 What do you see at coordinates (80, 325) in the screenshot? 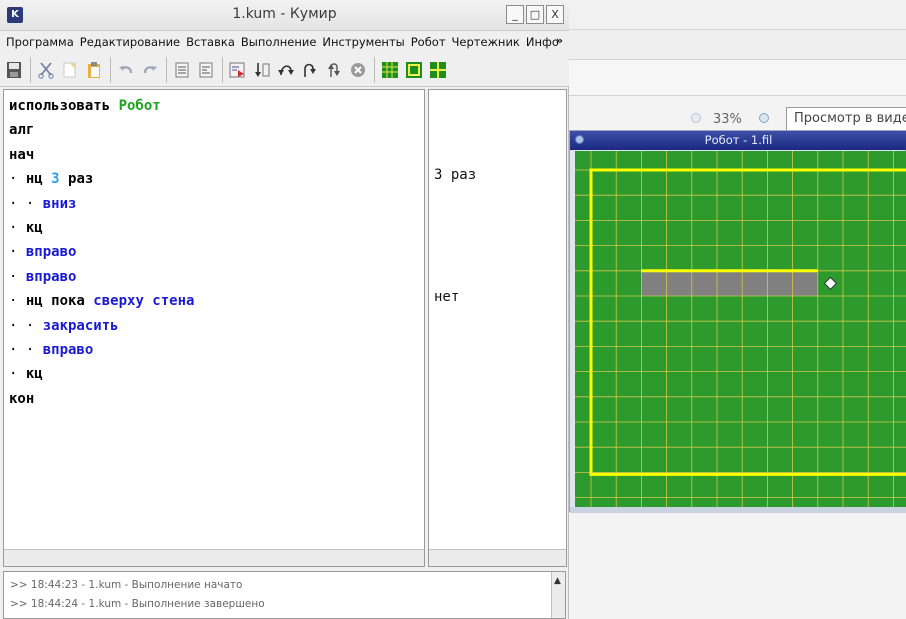
I see `code-token: закрасить` at bounding box center [80, 325].